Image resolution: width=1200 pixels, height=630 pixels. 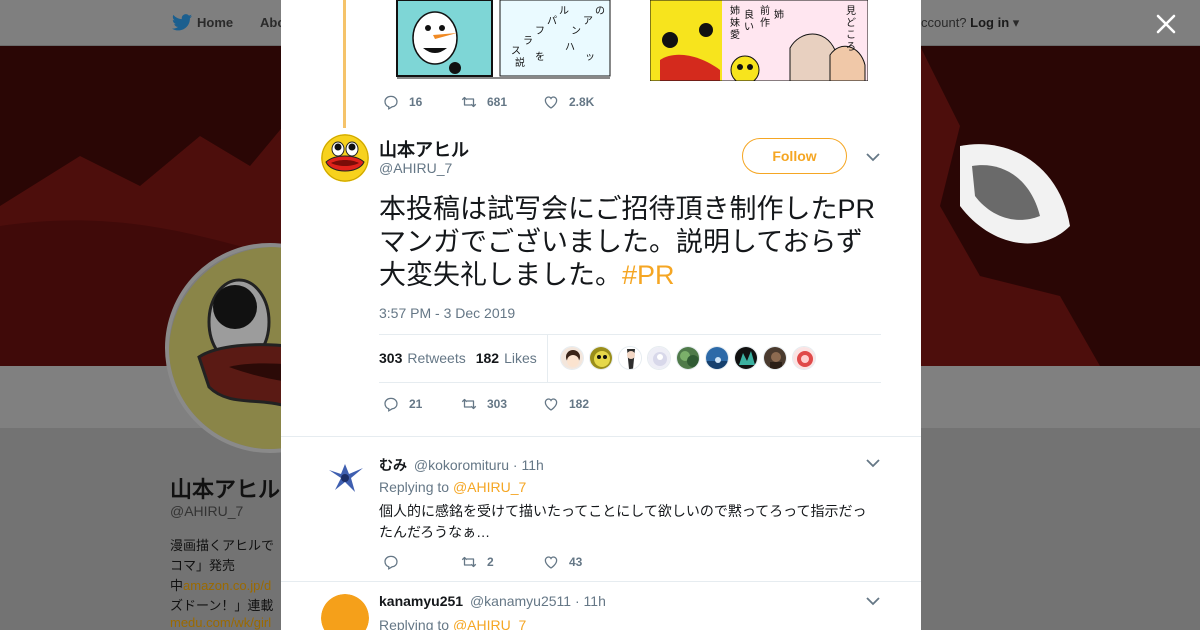 I want to click on bio-text: コマ」発売, so click(x=203, y=565).